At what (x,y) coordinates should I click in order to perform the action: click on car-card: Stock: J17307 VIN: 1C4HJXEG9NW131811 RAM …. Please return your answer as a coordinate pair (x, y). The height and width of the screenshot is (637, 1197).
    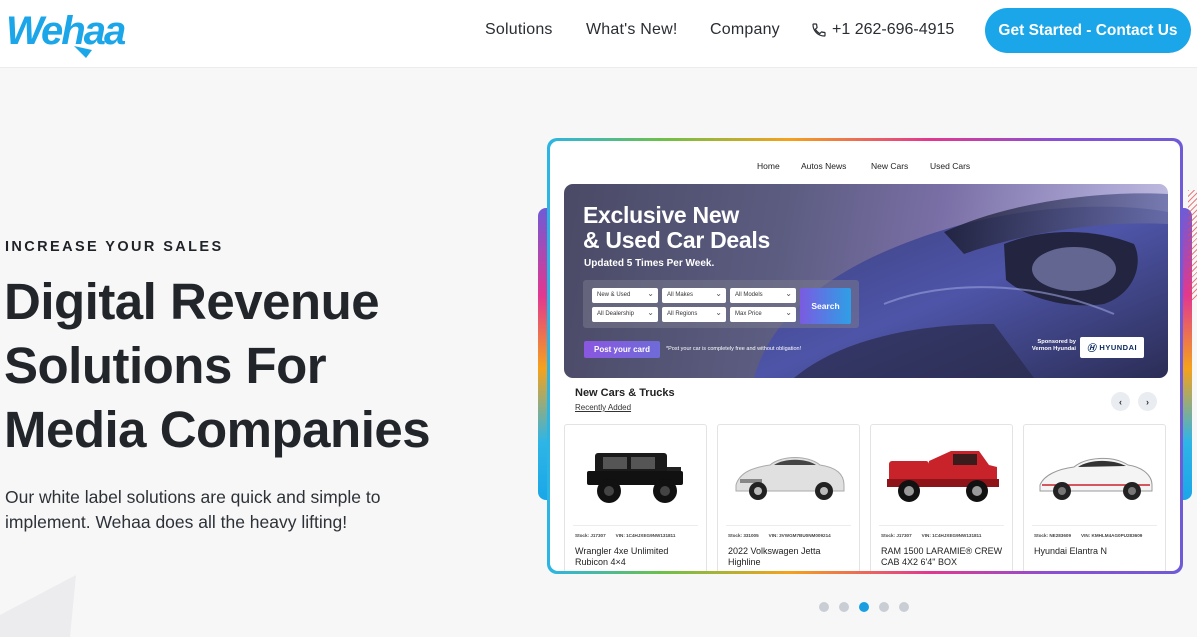
    Looking at the image, I should click on (941, 497).